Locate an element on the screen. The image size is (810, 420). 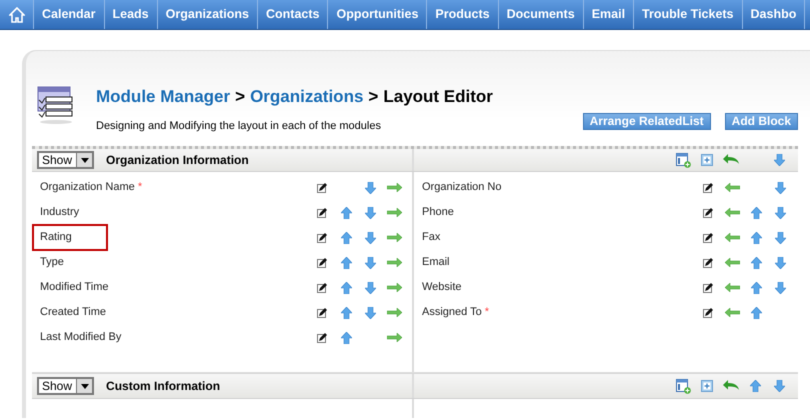
field-label: Website is located at coordinates (442, 288).